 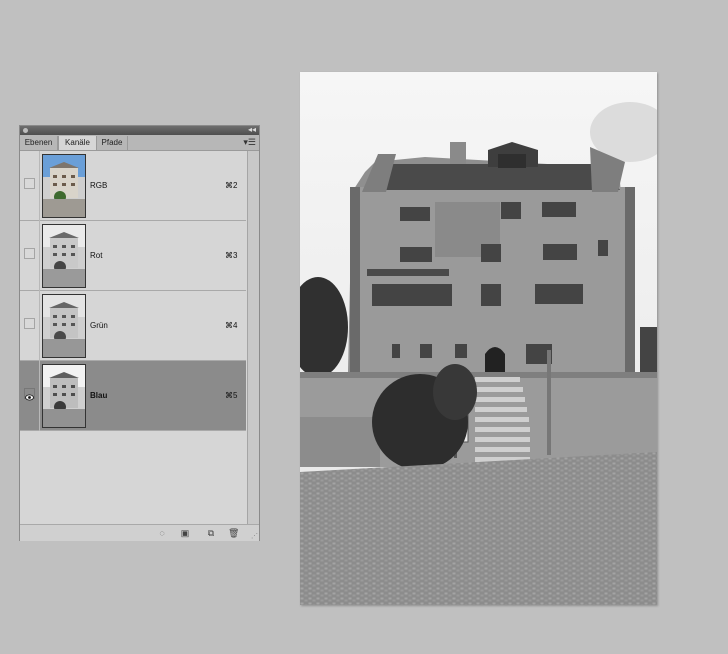 I want to click on trash-icon: 🗑, so click(x=233, y=533).